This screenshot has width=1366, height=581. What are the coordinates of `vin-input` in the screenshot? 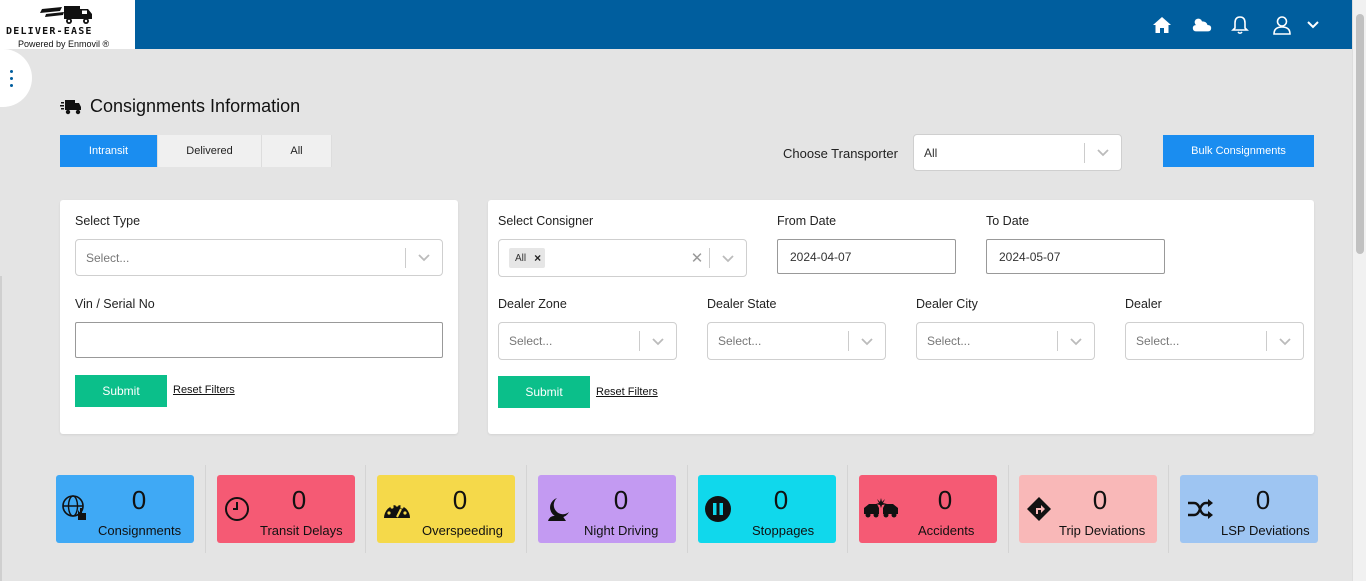 It's located at (259, 340).